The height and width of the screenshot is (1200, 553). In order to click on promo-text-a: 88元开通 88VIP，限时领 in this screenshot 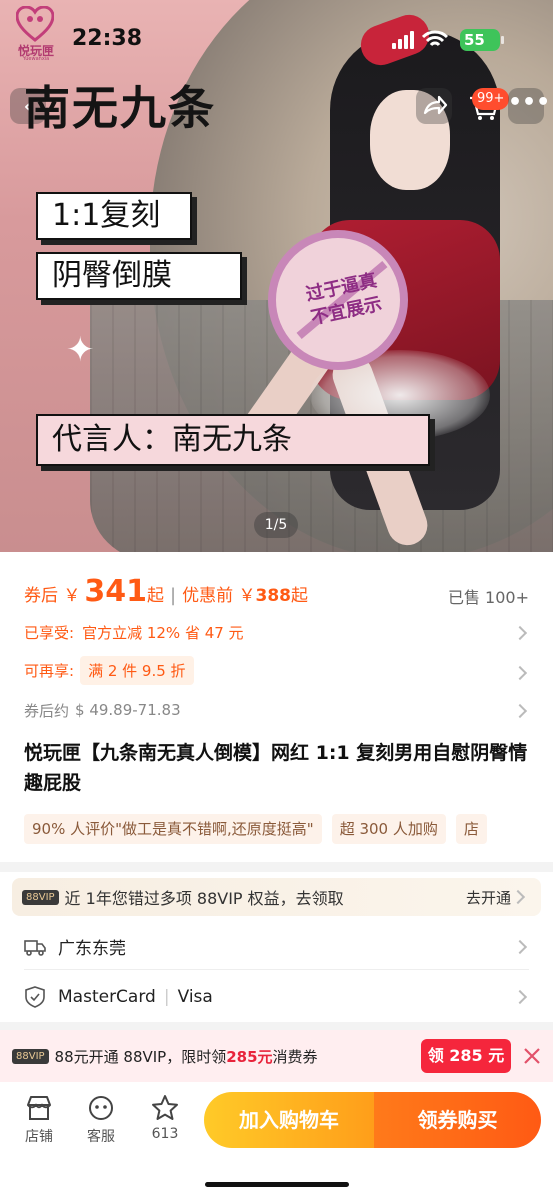, I will do `click(140, 1056)`.